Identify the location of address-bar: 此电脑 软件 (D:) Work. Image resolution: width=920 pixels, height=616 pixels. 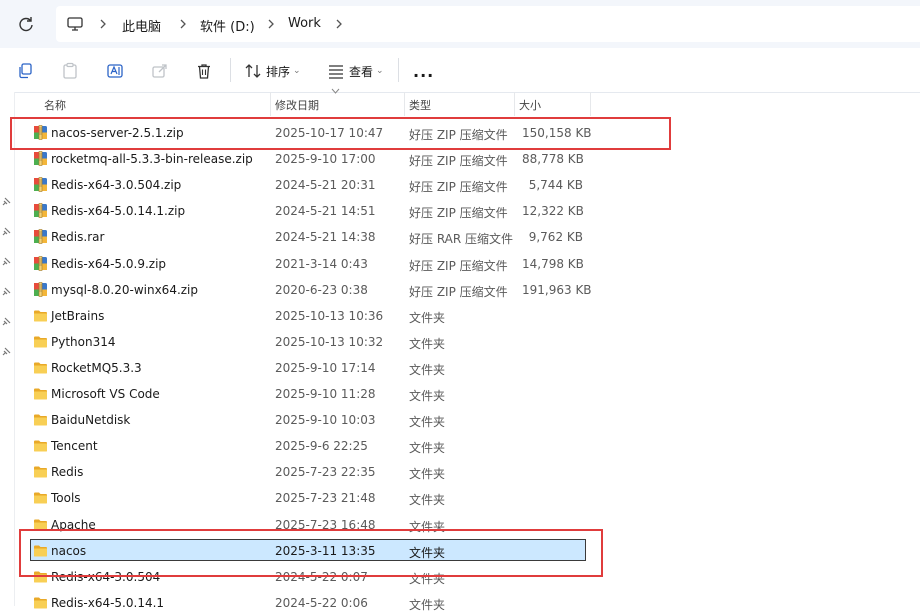
(460, 24).